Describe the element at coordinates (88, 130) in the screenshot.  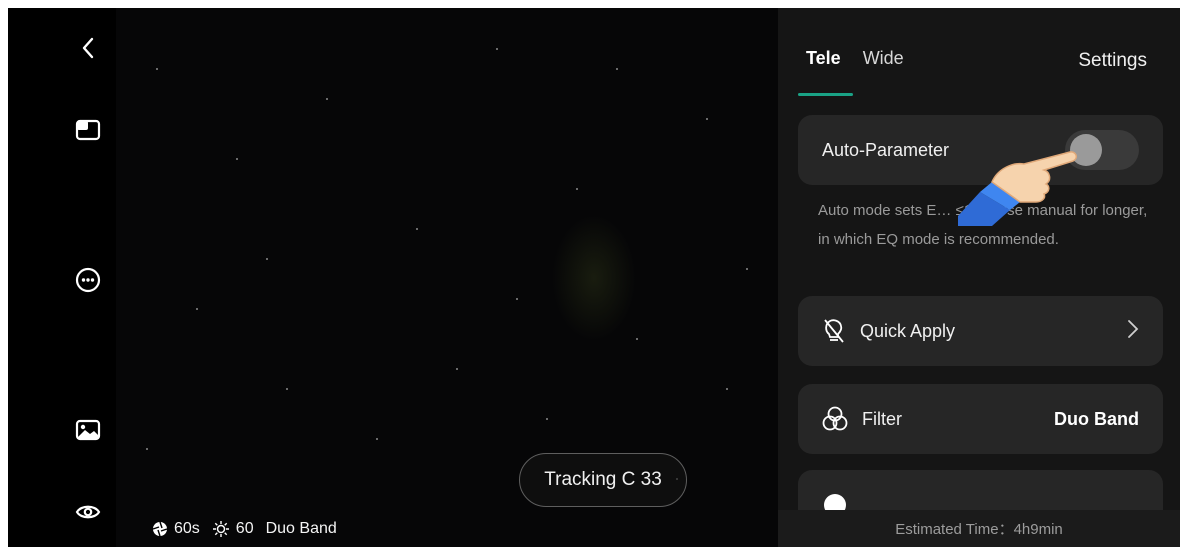
I see `layout-split-icon` at that location.